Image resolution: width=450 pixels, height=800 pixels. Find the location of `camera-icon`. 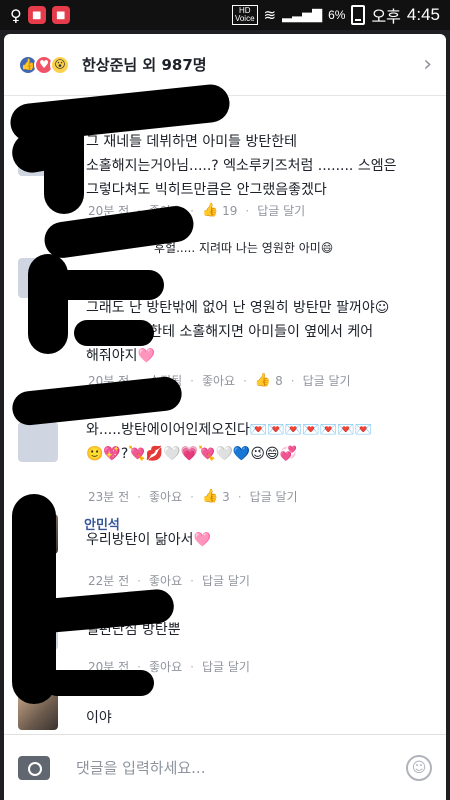

camera-icon is located at coordinates (34, 767).